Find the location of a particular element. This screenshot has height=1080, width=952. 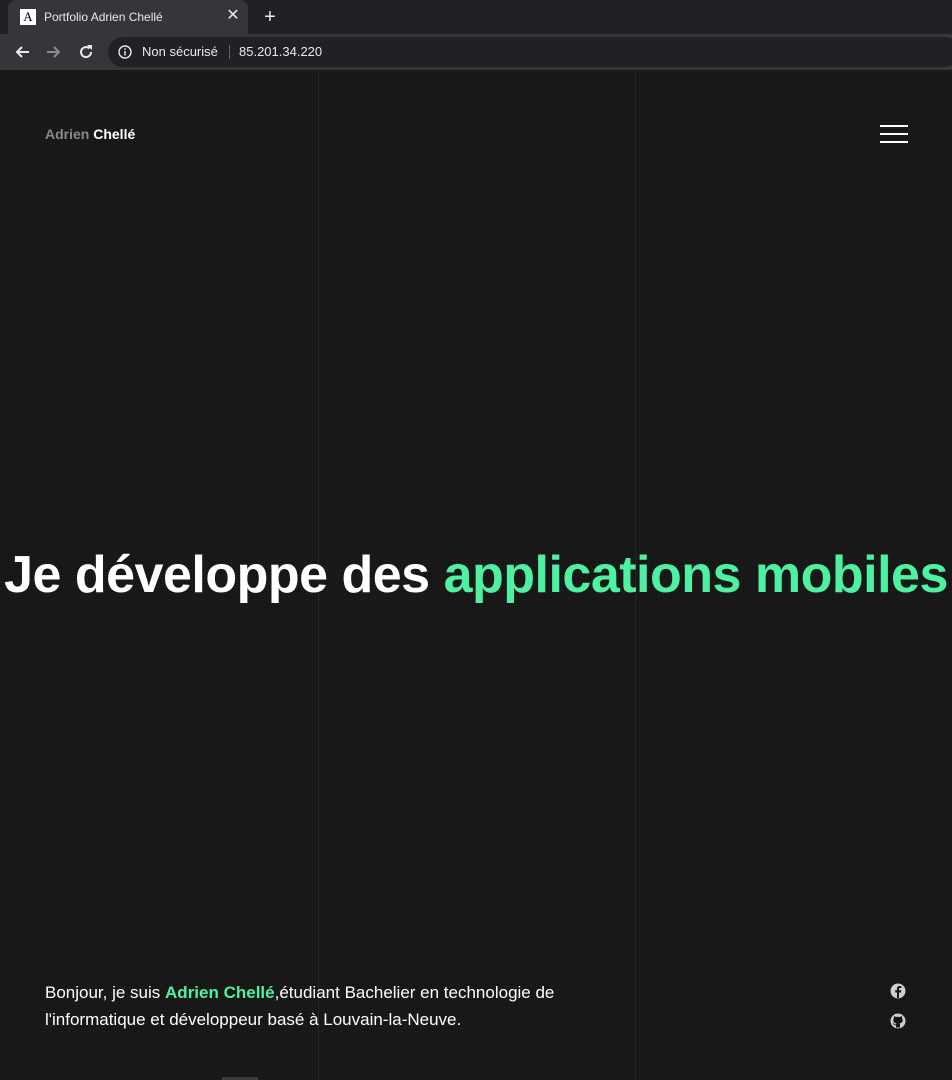

arrow-right-icon is located at coordinates (54, 52).